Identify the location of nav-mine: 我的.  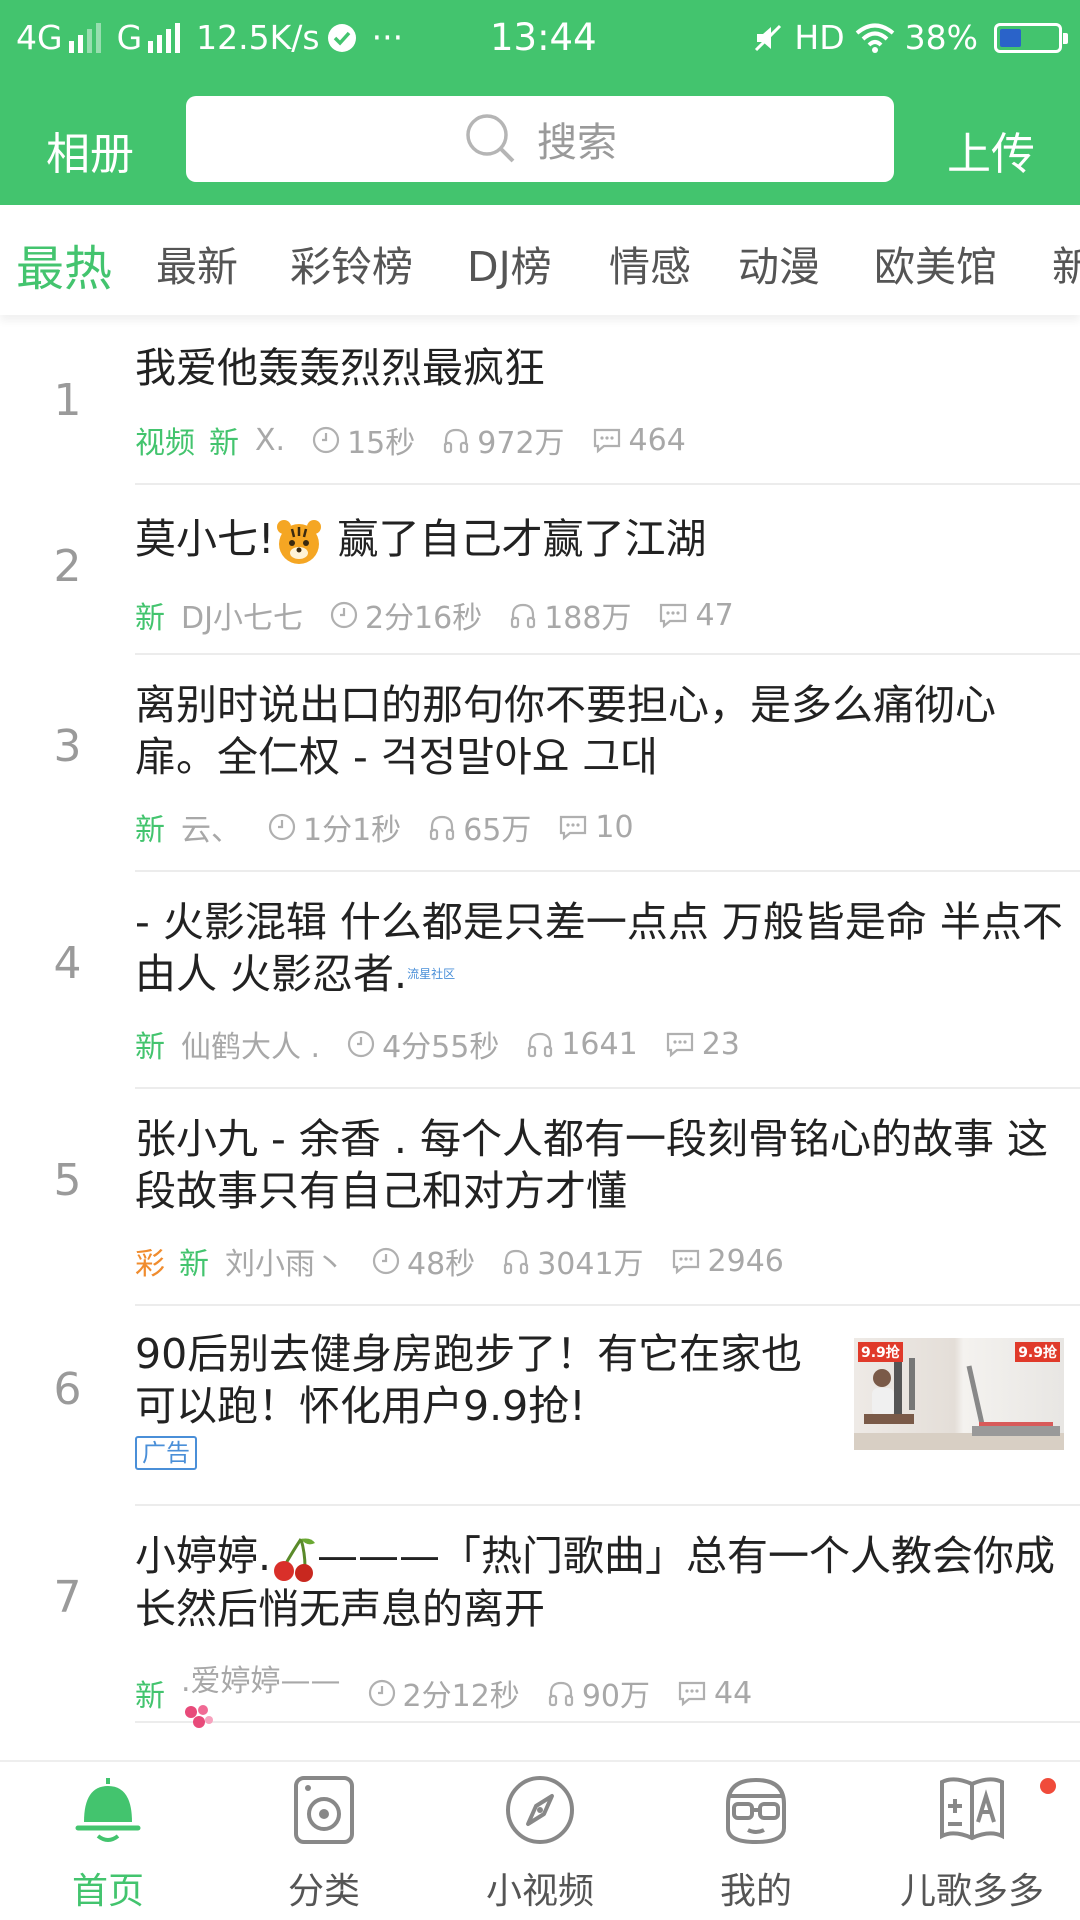
(756, 1841).